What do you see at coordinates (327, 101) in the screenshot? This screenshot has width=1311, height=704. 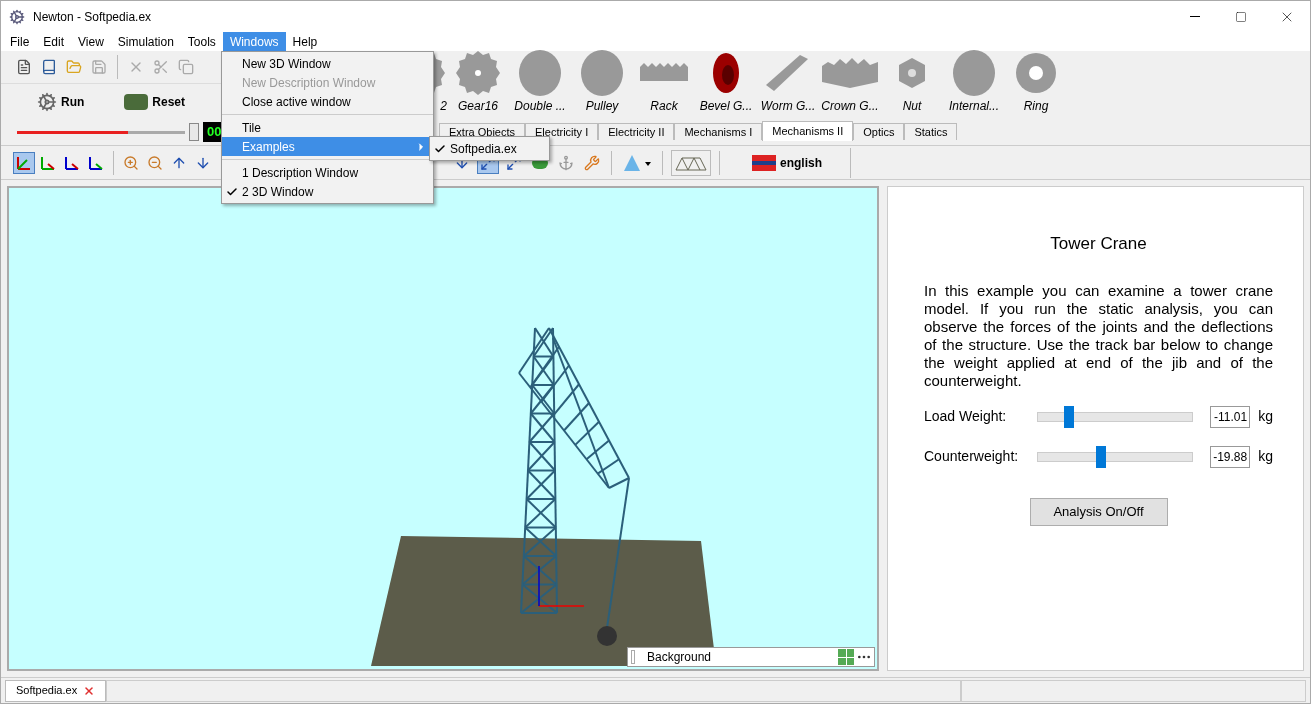 I see `menu-entry: Close active window` at bounding box center [327, 101].